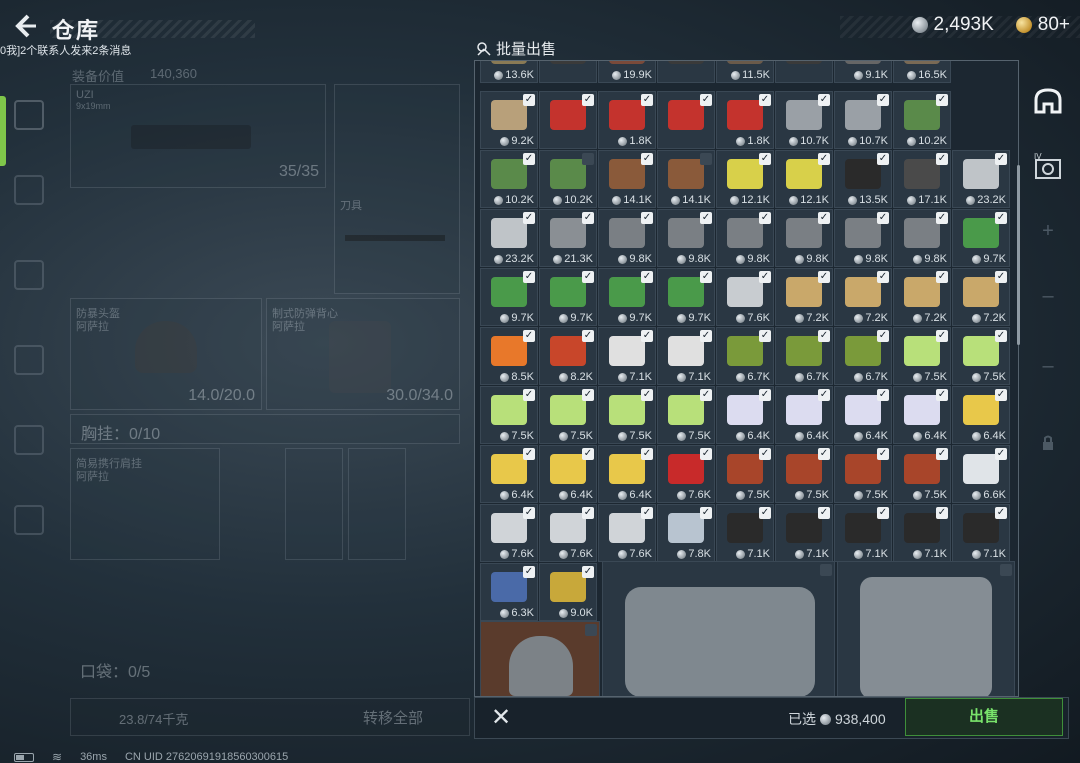 This screenshot has width=1080, height=763. I want to click on item-cell: 14.1K ✓, so click(627, 179).